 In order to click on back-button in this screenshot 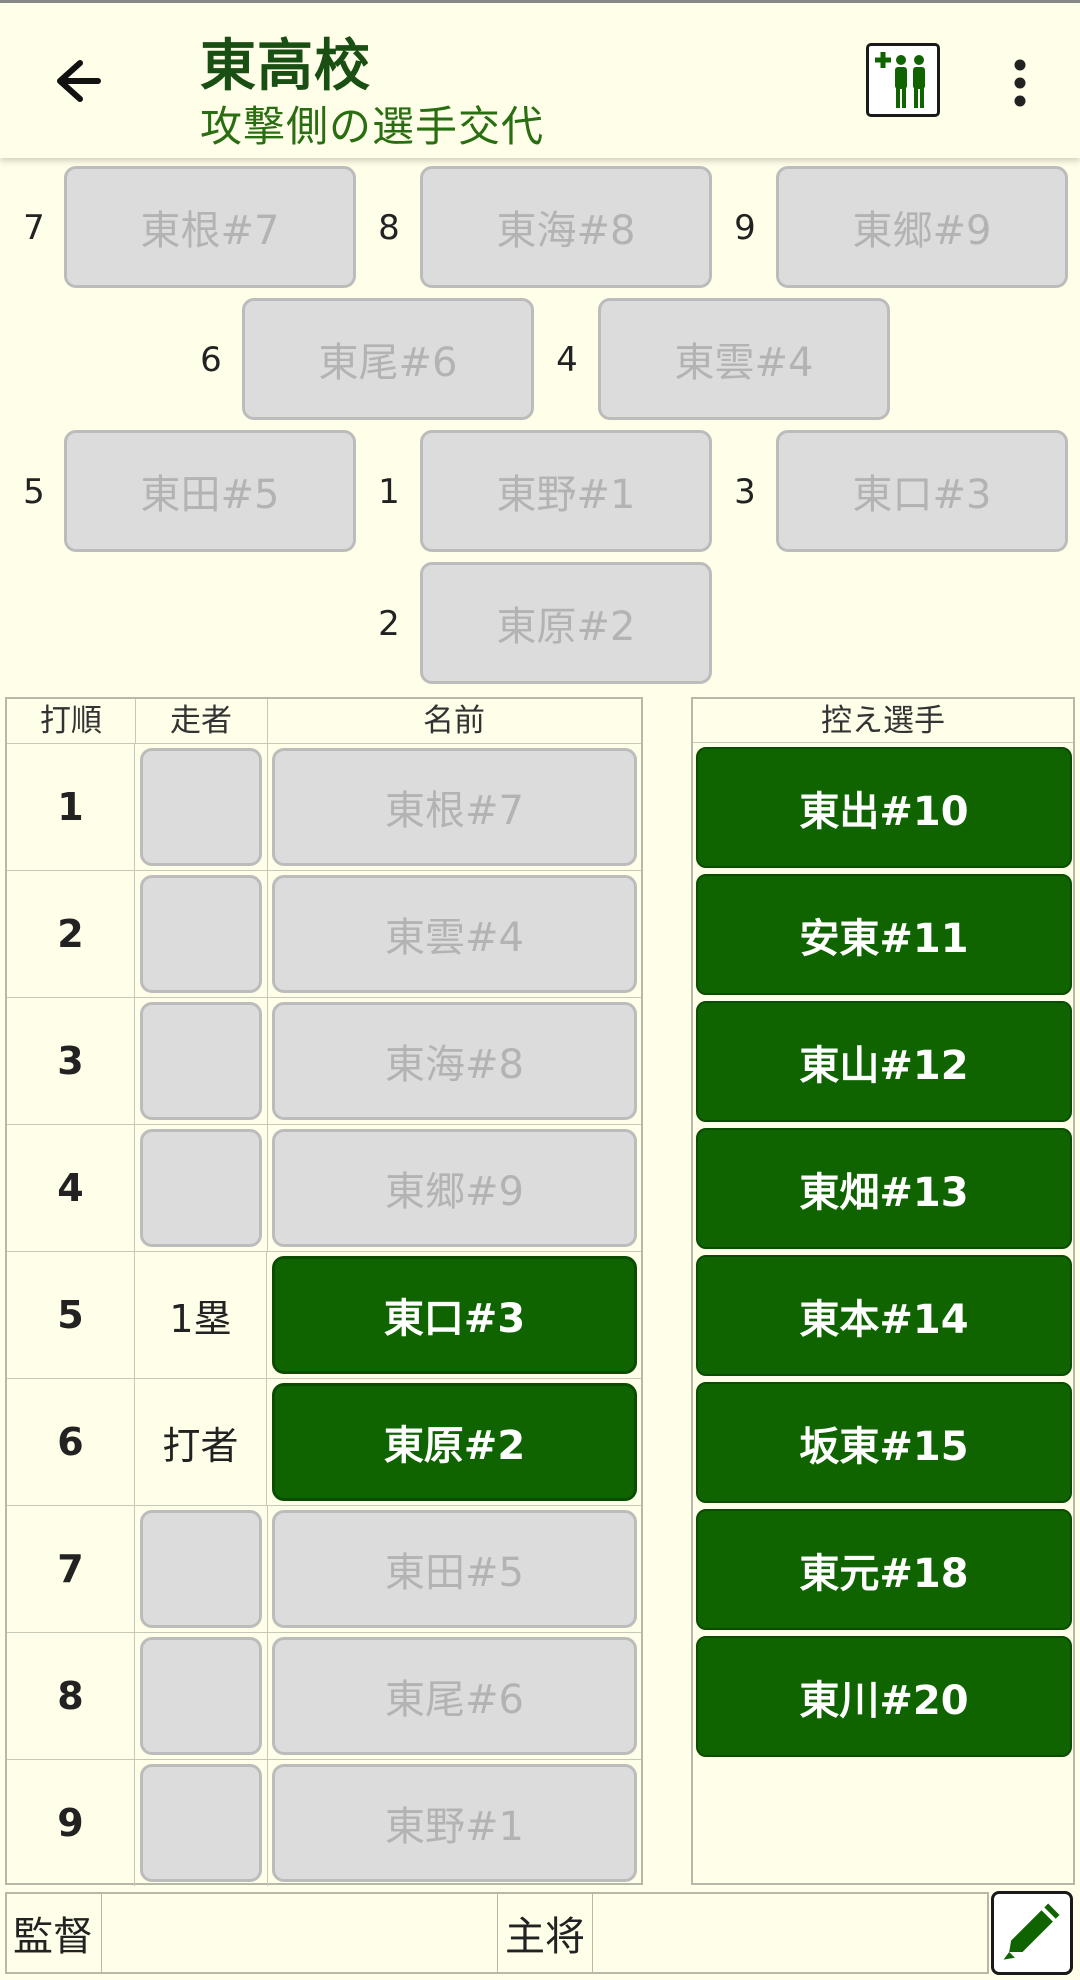, I will do `click(76, 81)`.